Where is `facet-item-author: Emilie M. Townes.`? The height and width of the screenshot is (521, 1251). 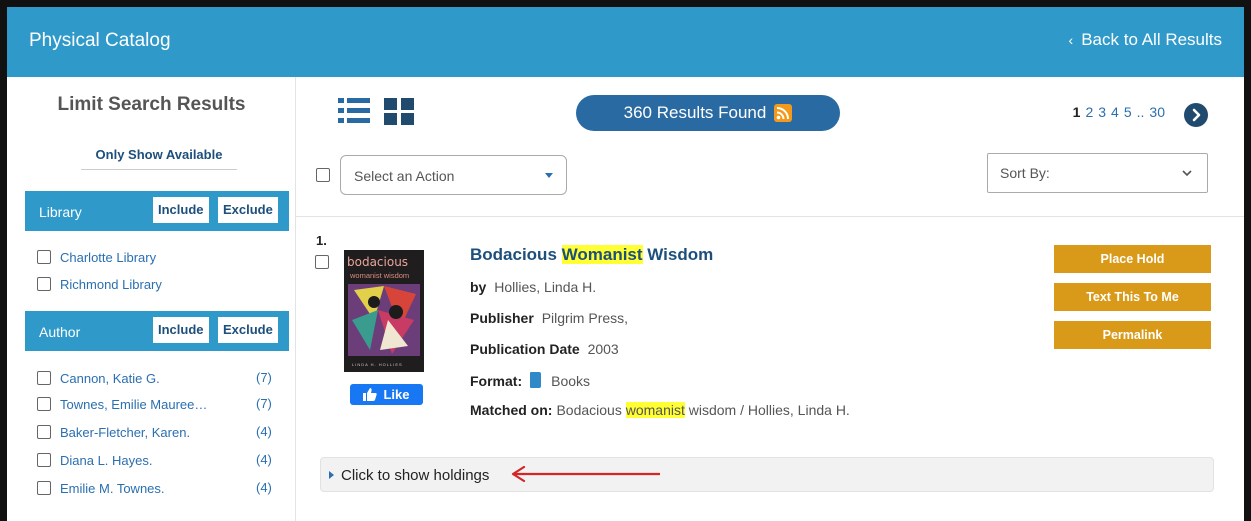 facet-item-author: Emilie M. Townes. is located at coordinates (101, 488).